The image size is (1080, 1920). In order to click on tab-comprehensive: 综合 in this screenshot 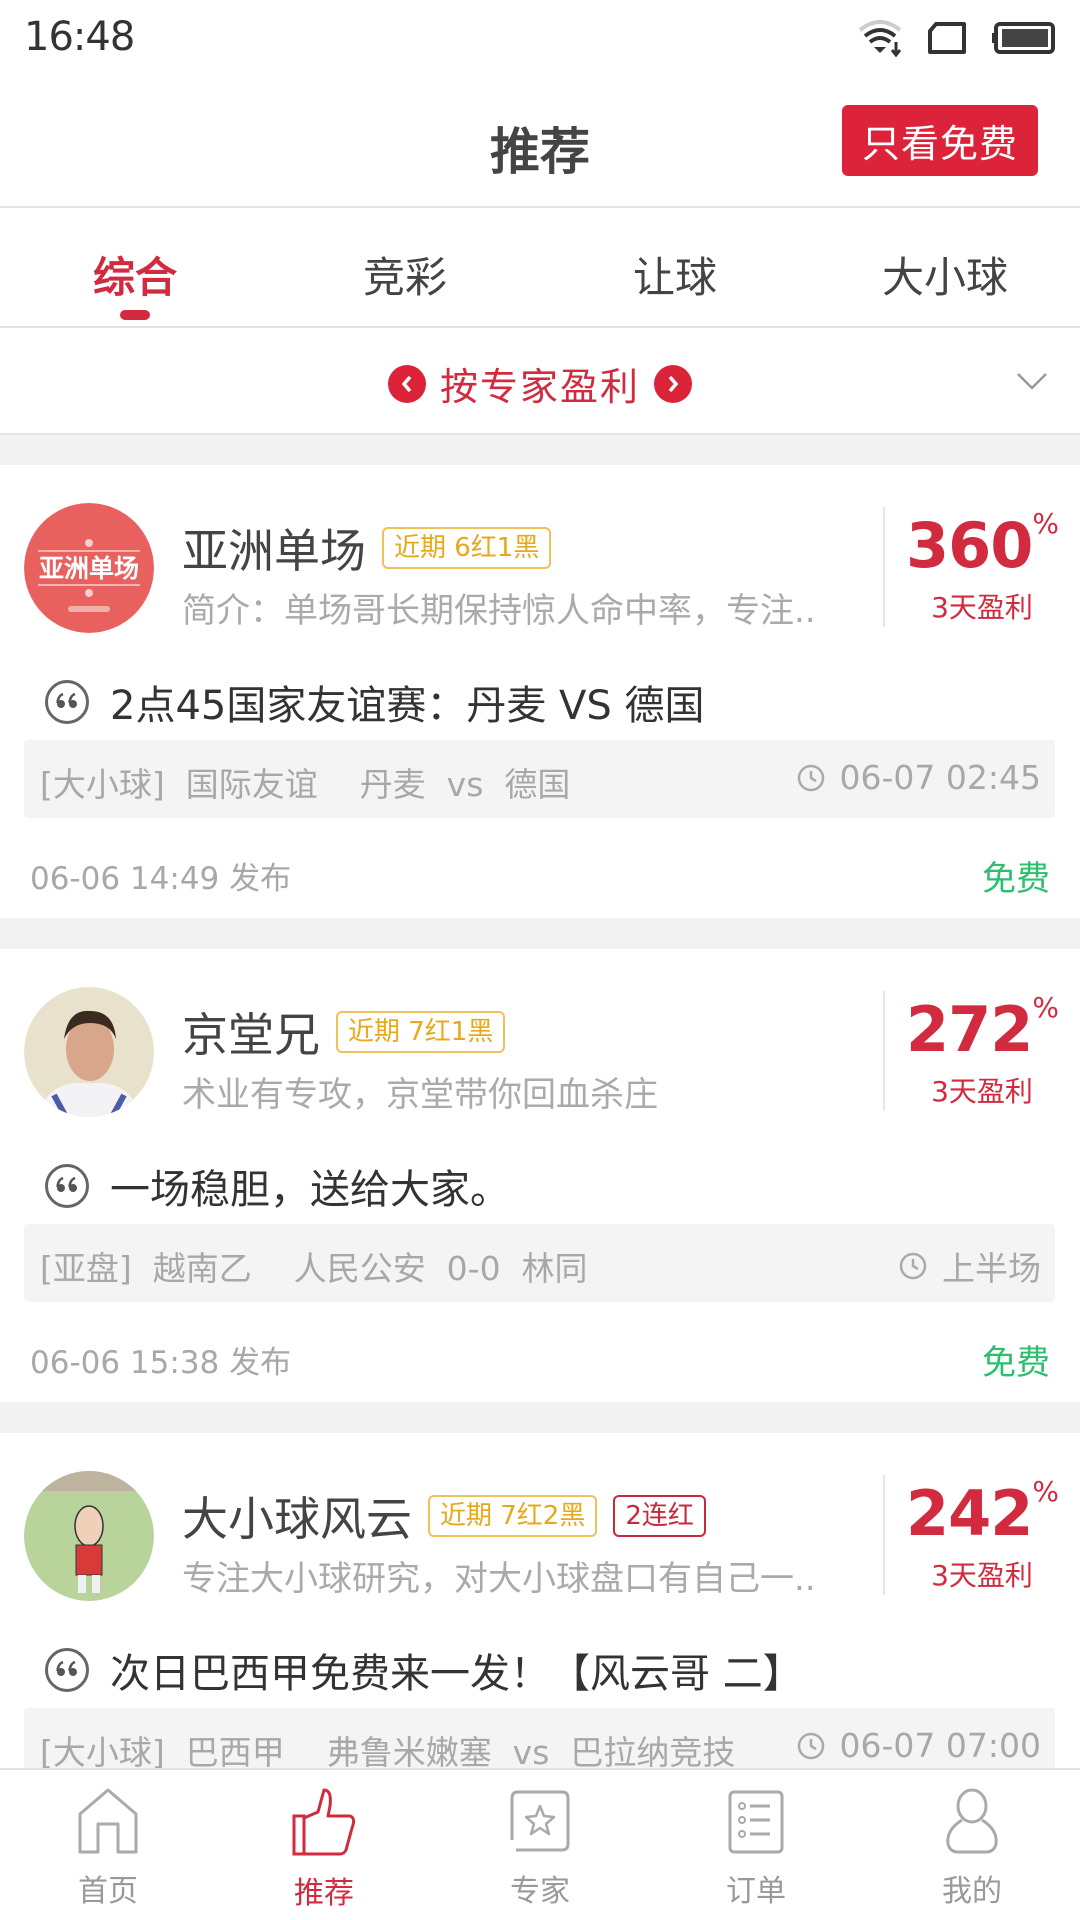, I will do `click(135, 267)`.